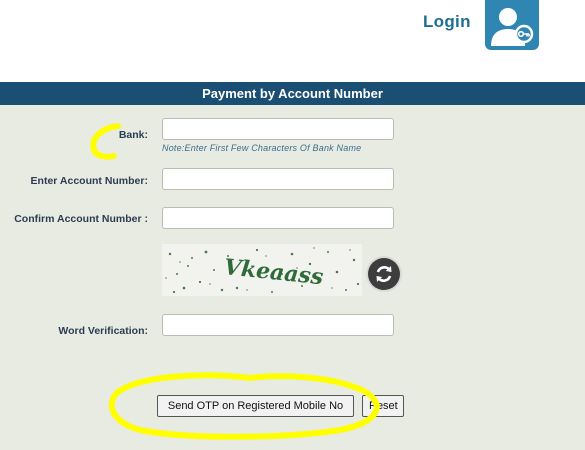 Image resolution: width=585 pixels, height=450 pixels. Describe the element at coordinates (447, 22) in the screenshot. I see `login-link: Login` at that location.